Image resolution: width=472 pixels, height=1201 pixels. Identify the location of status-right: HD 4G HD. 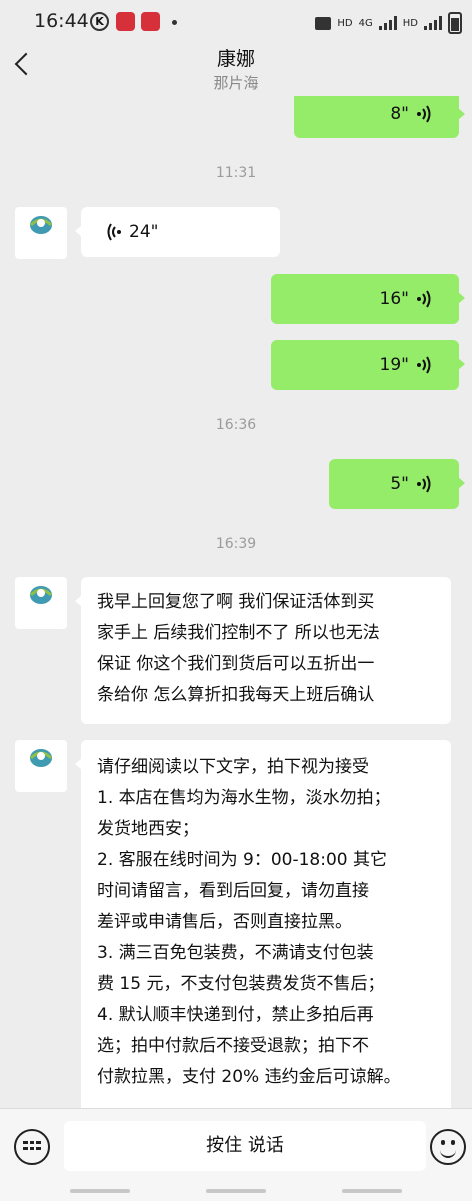
(388, 23).